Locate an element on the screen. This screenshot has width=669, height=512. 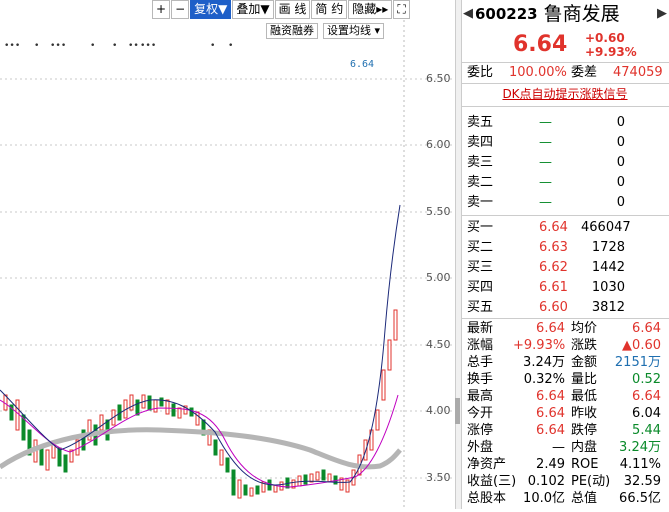
next-stock-icon: ▶ is located at coordinates (662, 14).